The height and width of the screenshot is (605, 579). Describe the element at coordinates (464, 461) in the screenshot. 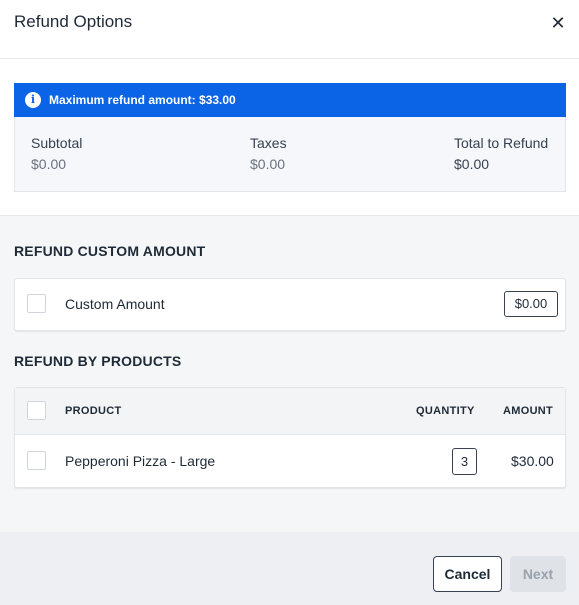

I see `product-quantity-input: 3` at that location.